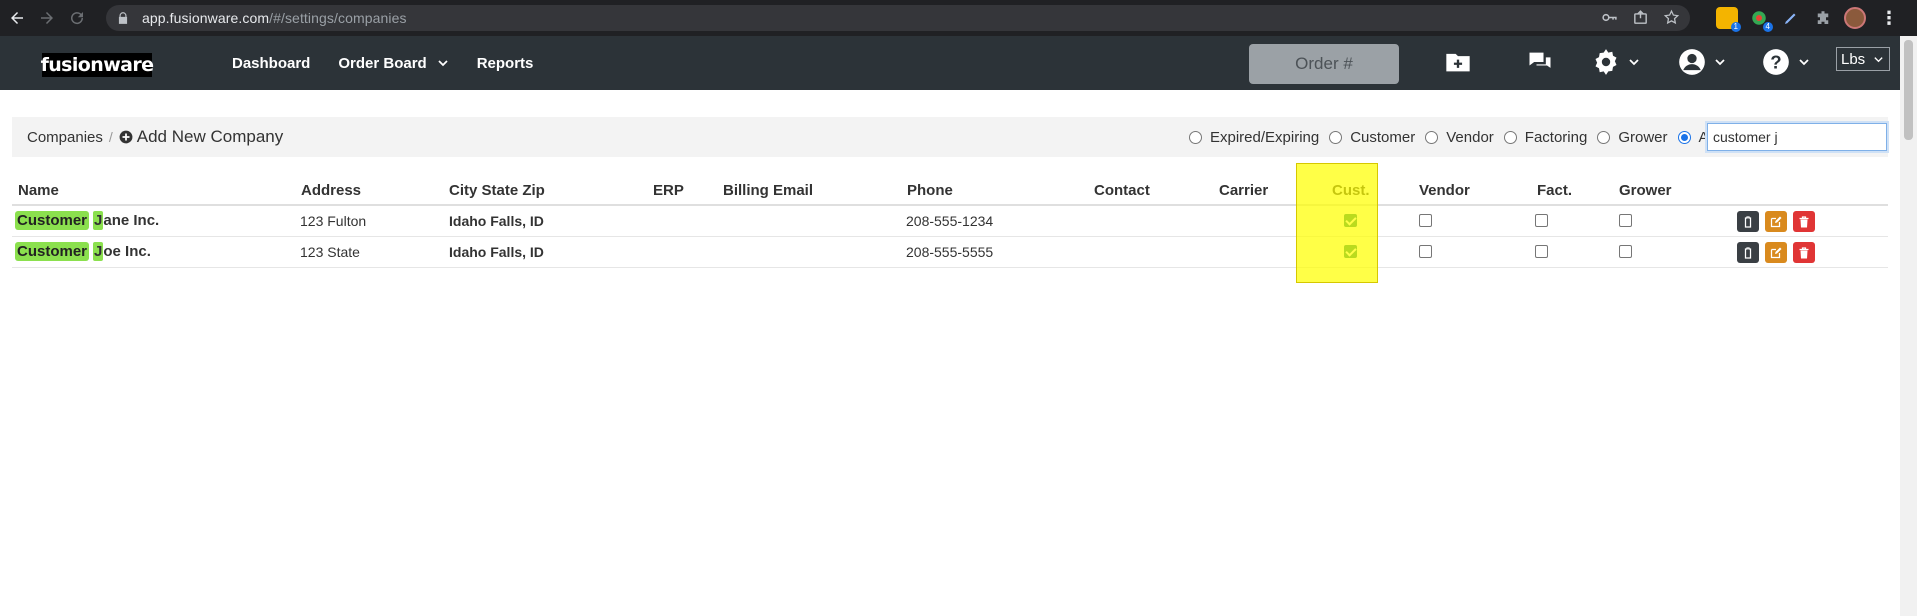 The height and width of the screenshot is (616, 1917). What do you see at coordinates (1254, 137) in the screenshot?
I see `filter-expired: Expired/Expiring` at bounding box center [1254, 137].